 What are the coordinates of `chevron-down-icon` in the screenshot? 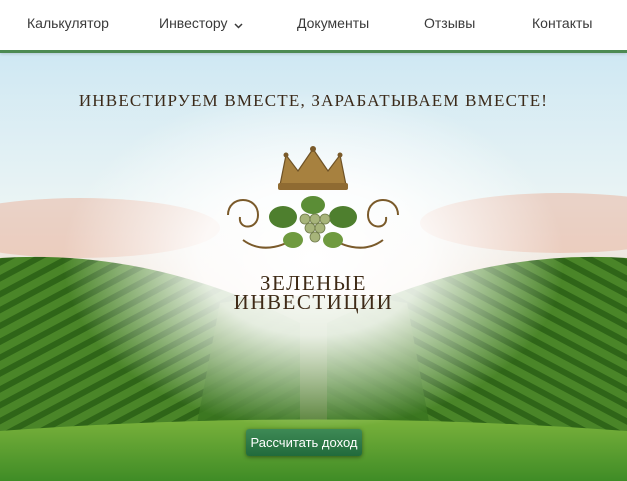 It's located at (238, 24).